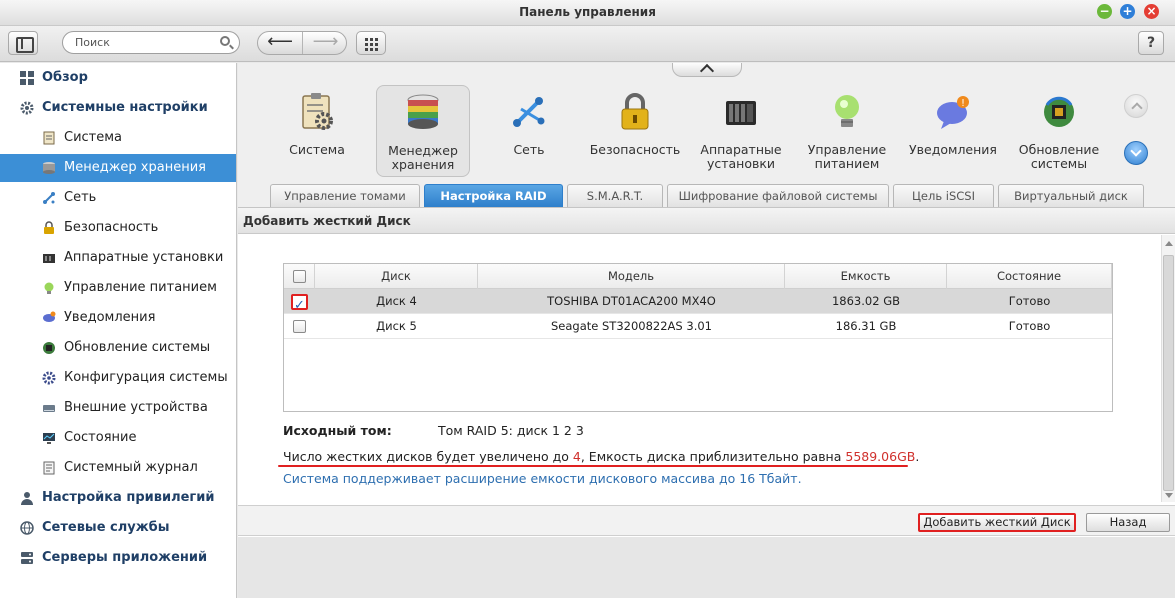  Describe the element at coordinates (615, 195) in the screenshot. I see `tab-smart: S.M.A.R.T.` at that location.